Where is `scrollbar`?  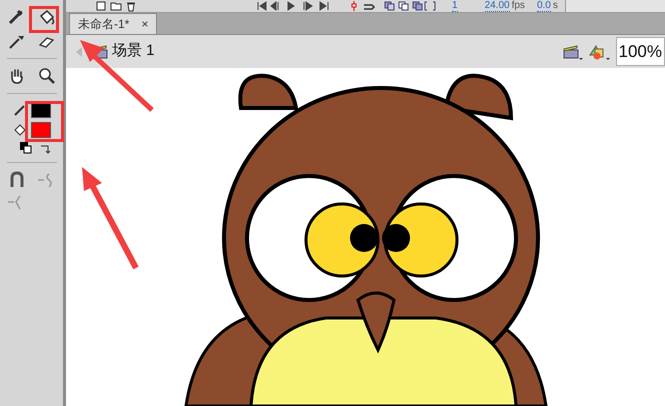 scrollbar is located at coordinates (615, 6).